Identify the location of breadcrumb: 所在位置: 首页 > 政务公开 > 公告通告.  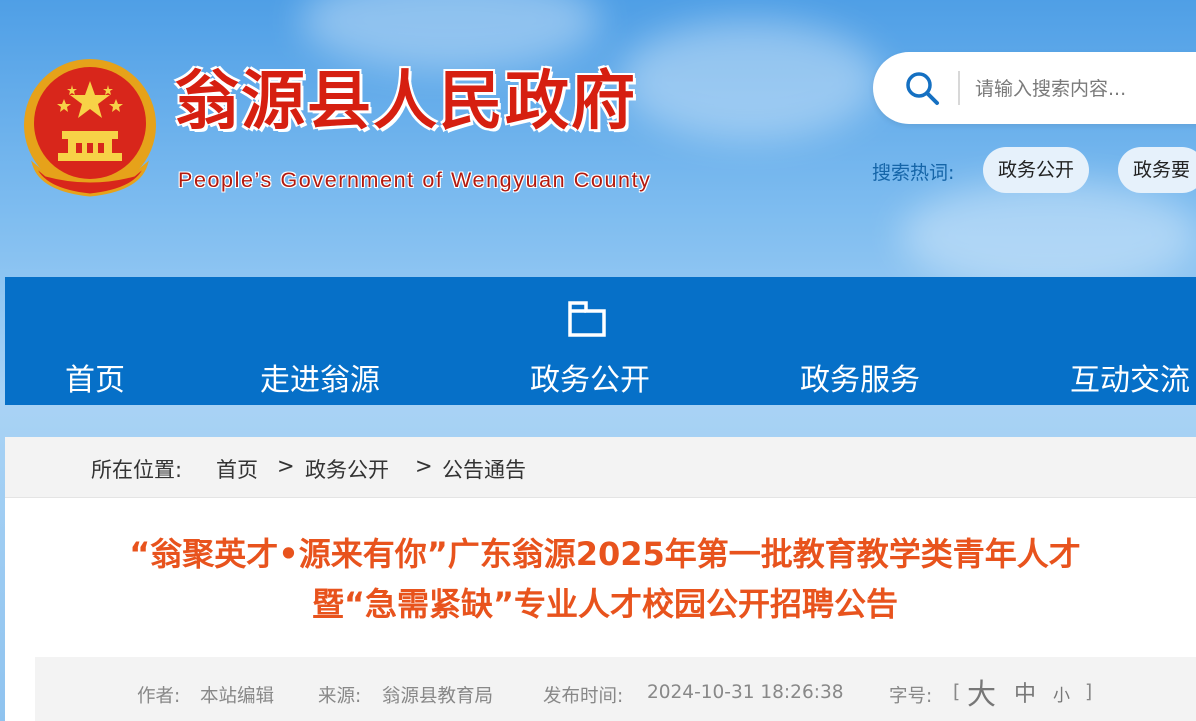
(600, 467).